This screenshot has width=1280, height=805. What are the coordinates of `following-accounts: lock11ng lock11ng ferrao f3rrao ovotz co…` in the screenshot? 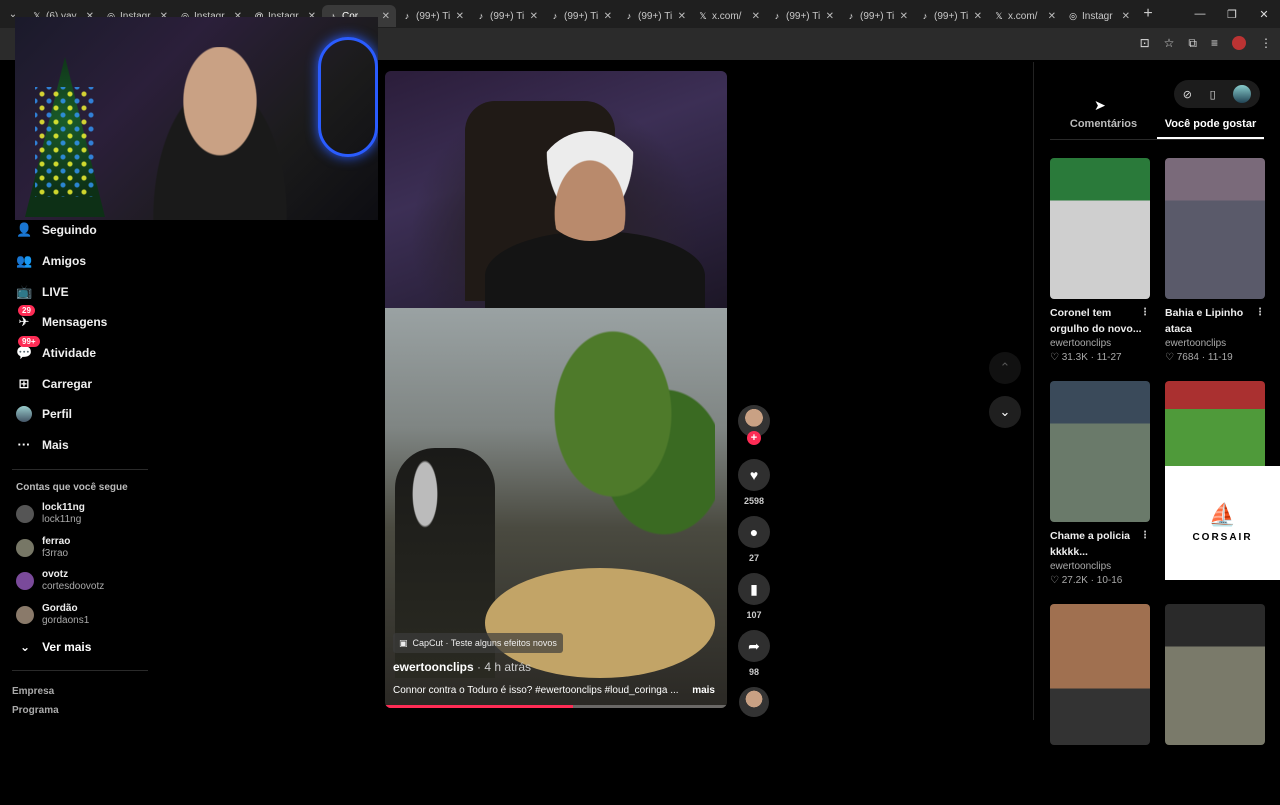 It's located at (80, 565).